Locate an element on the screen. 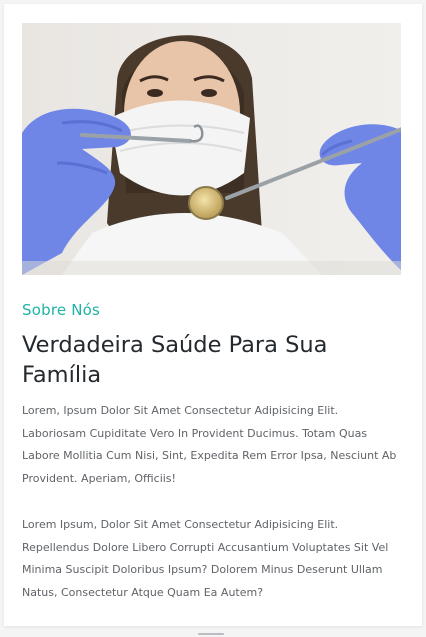 The width and height of the screenshot is (426, 637). section-eyebrow: Sobre Nós is located at coordinates (61, 310).